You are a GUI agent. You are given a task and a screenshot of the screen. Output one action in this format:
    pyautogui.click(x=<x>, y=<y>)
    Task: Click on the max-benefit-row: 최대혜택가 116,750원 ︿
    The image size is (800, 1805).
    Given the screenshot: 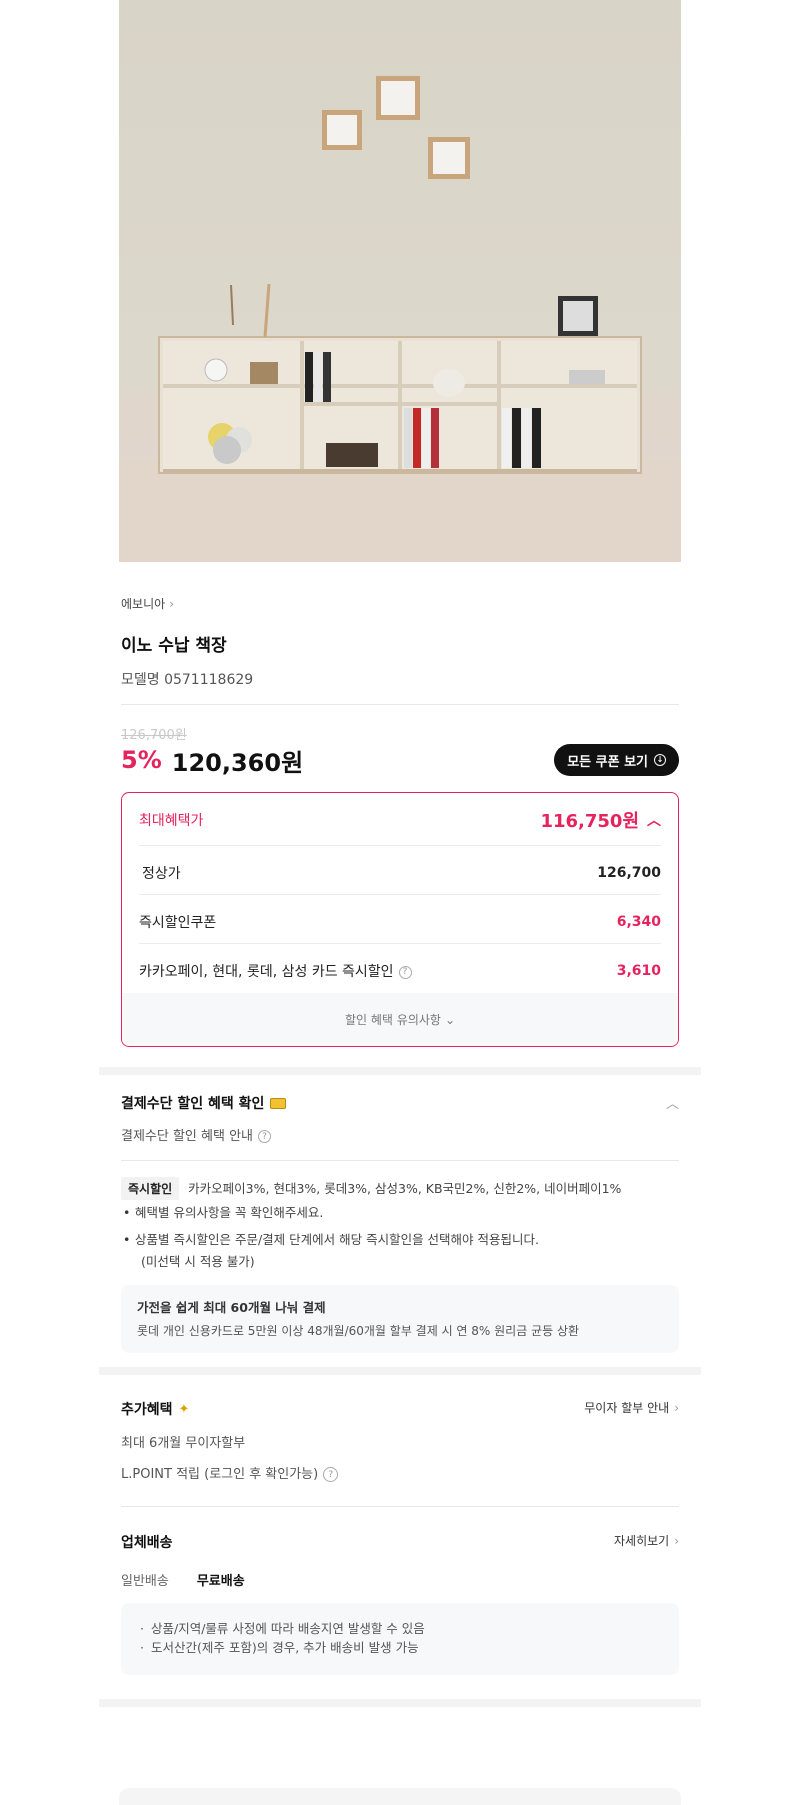 What is the action you would take?
    pyautogui.click(x=400, y=820)
    